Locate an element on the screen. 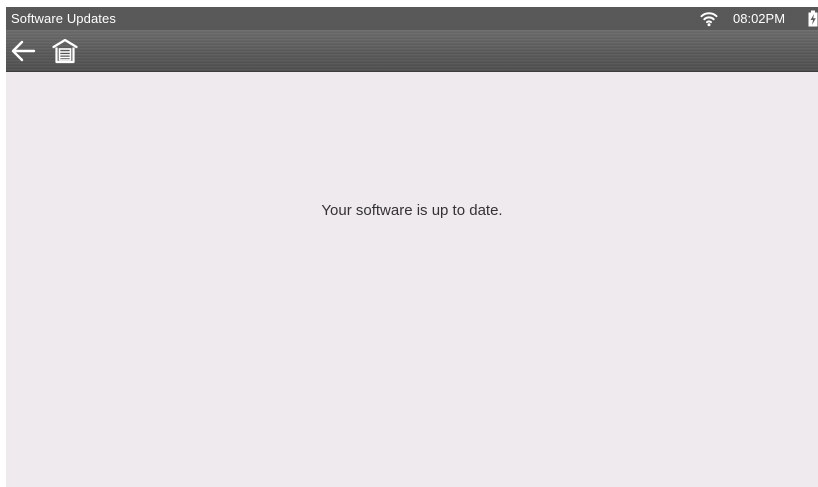  status-bar: Software Updates 08:02PM is located at coordinates (412, 18).